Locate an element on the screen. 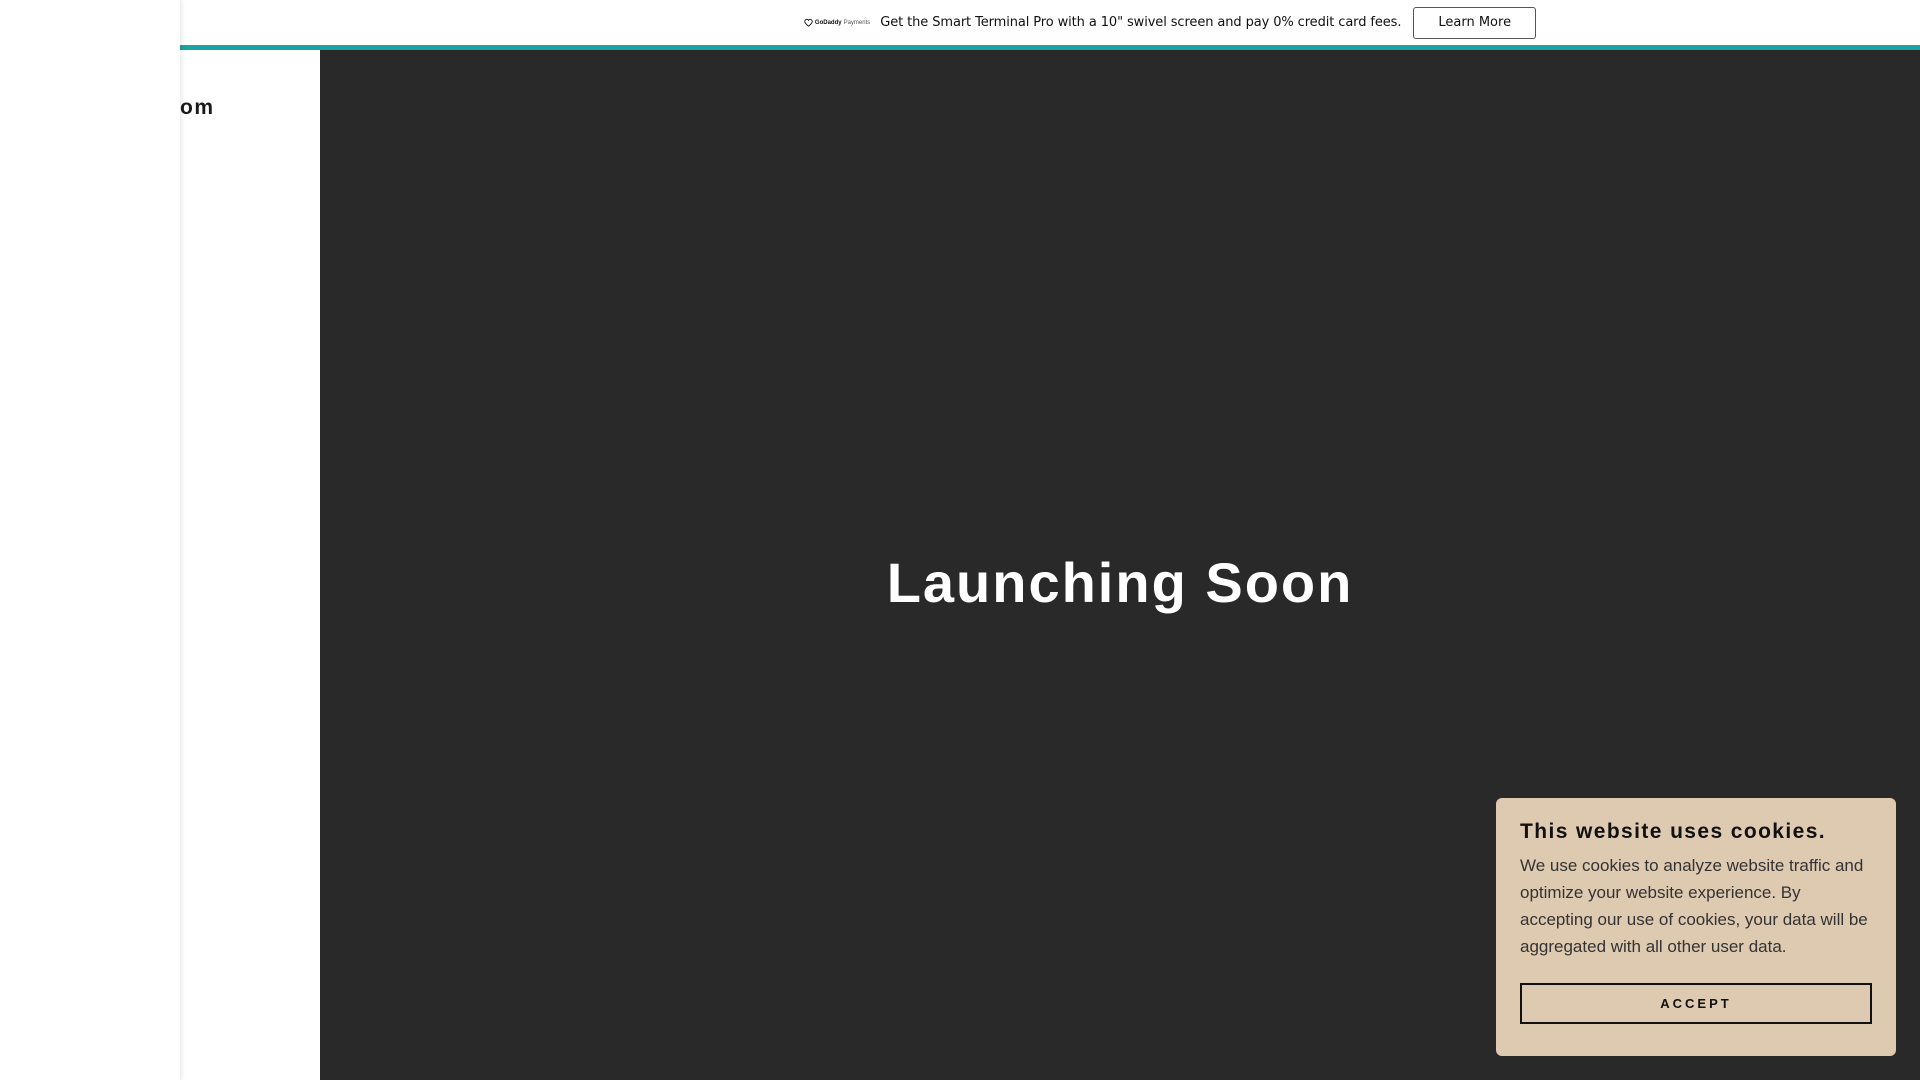  cookie-title: This website uses cookies. is located at coordinates (1673, 831).